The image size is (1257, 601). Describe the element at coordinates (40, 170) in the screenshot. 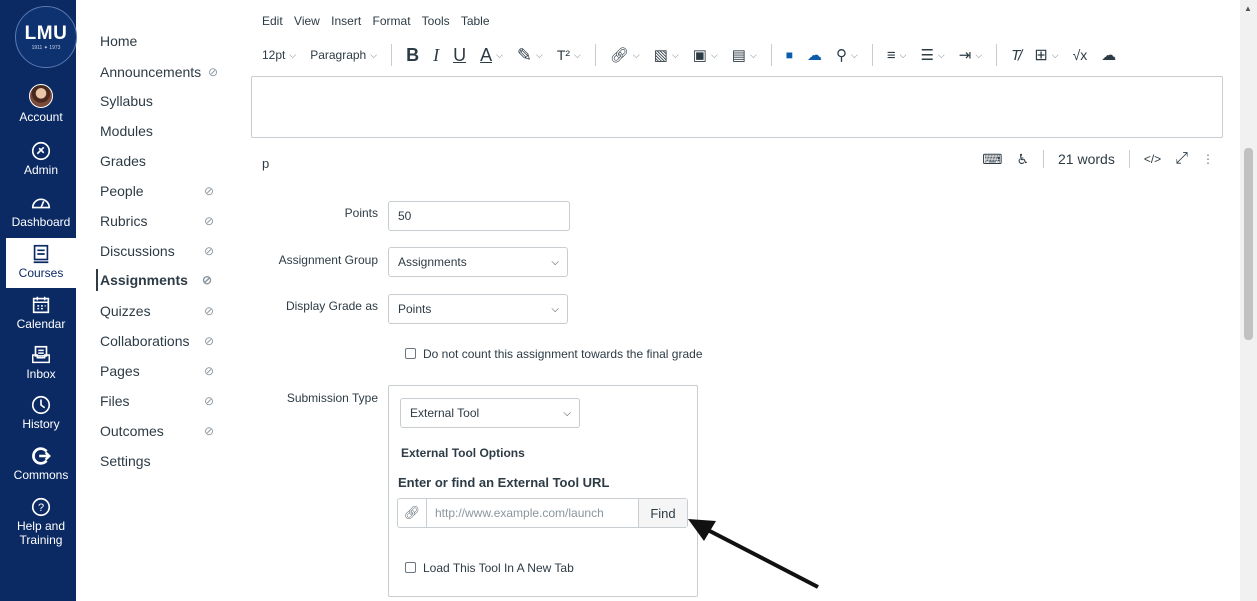

I see `nav-admin-label: Admin` at that location.